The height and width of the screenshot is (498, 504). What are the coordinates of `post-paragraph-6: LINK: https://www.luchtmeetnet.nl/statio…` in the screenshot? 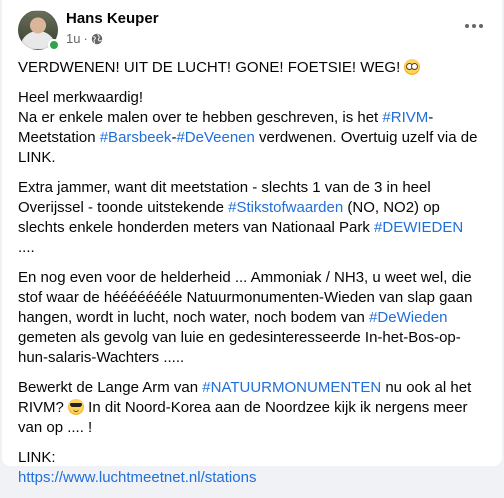 It's located at (251, 468).